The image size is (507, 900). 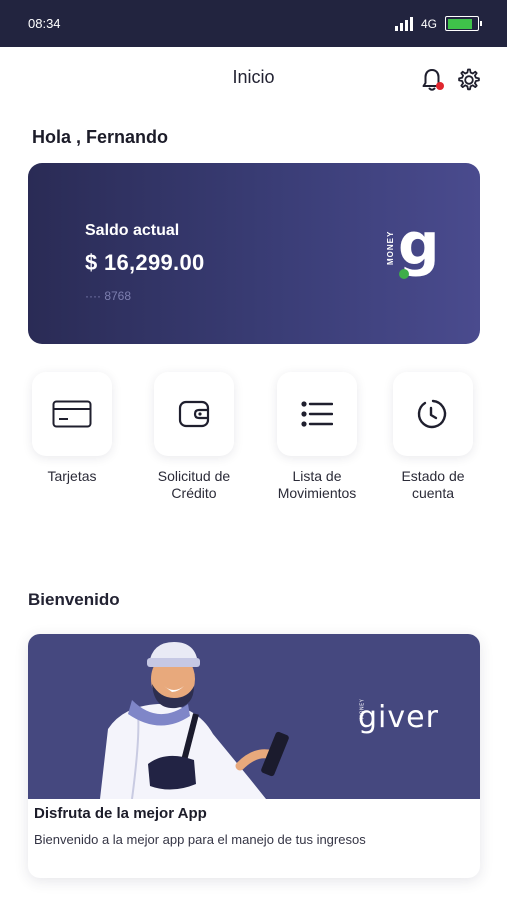 I want to click on greeting-text: Hola , Fernando, so click(x=100, y=137).